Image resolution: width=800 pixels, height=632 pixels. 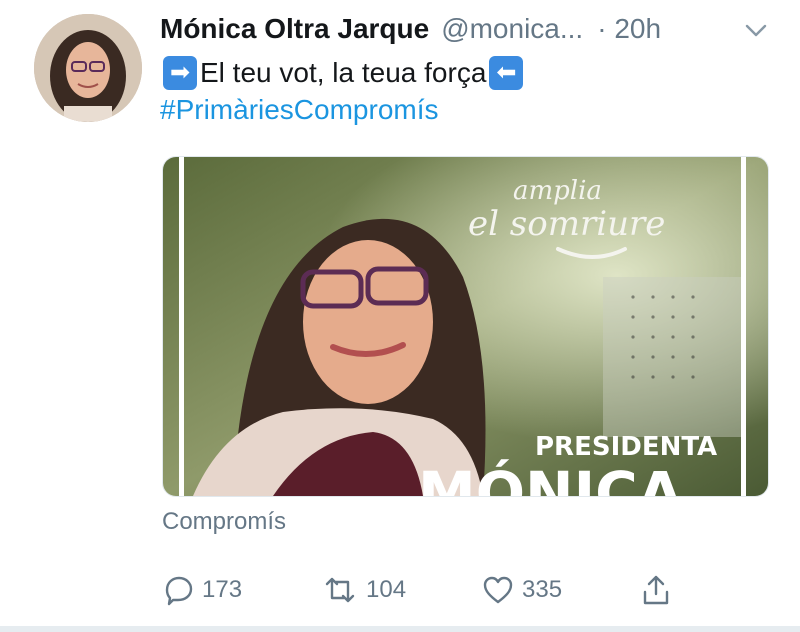 I want to click on like-icon, so click(x=498, y=590).